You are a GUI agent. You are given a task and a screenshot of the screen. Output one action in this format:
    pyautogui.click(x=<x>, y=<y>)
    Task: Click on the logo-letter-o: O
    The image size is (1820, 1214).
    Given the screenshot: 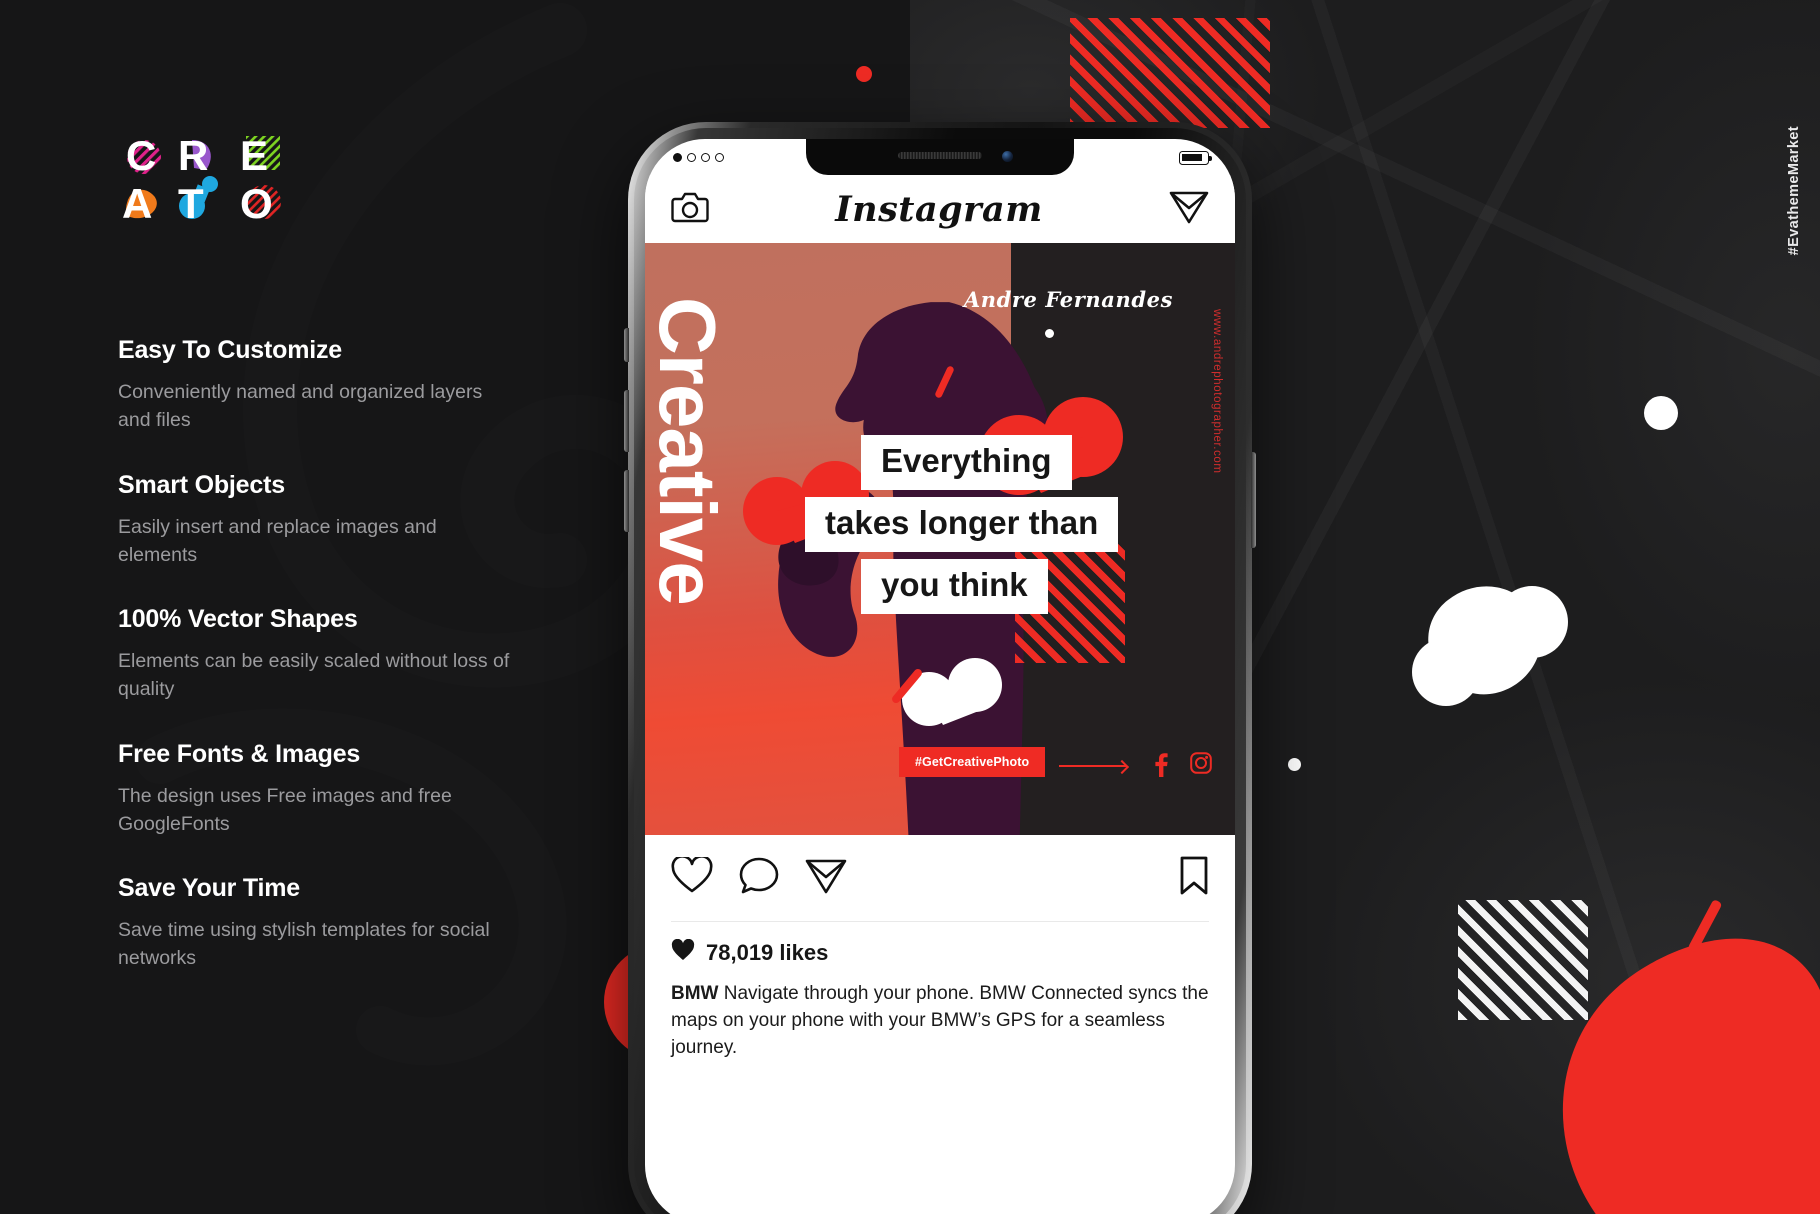 What is the action you would take?
    pyautogui.click(x=260, y=203)
    